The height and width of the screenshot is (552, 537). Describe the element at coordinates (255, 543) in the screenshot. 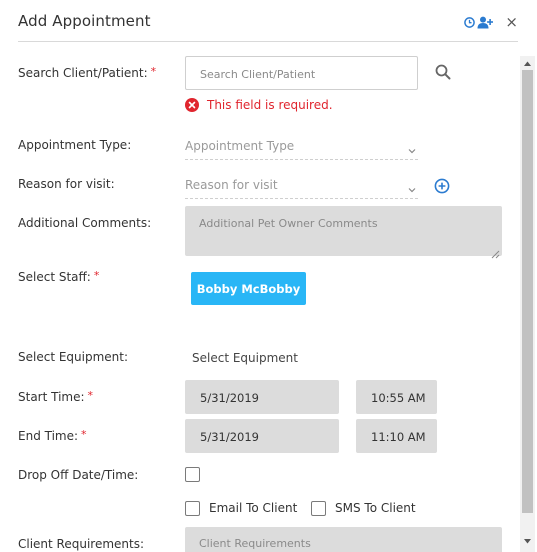

I see `client-requirements-placeholder: Client Requirements` at that location.